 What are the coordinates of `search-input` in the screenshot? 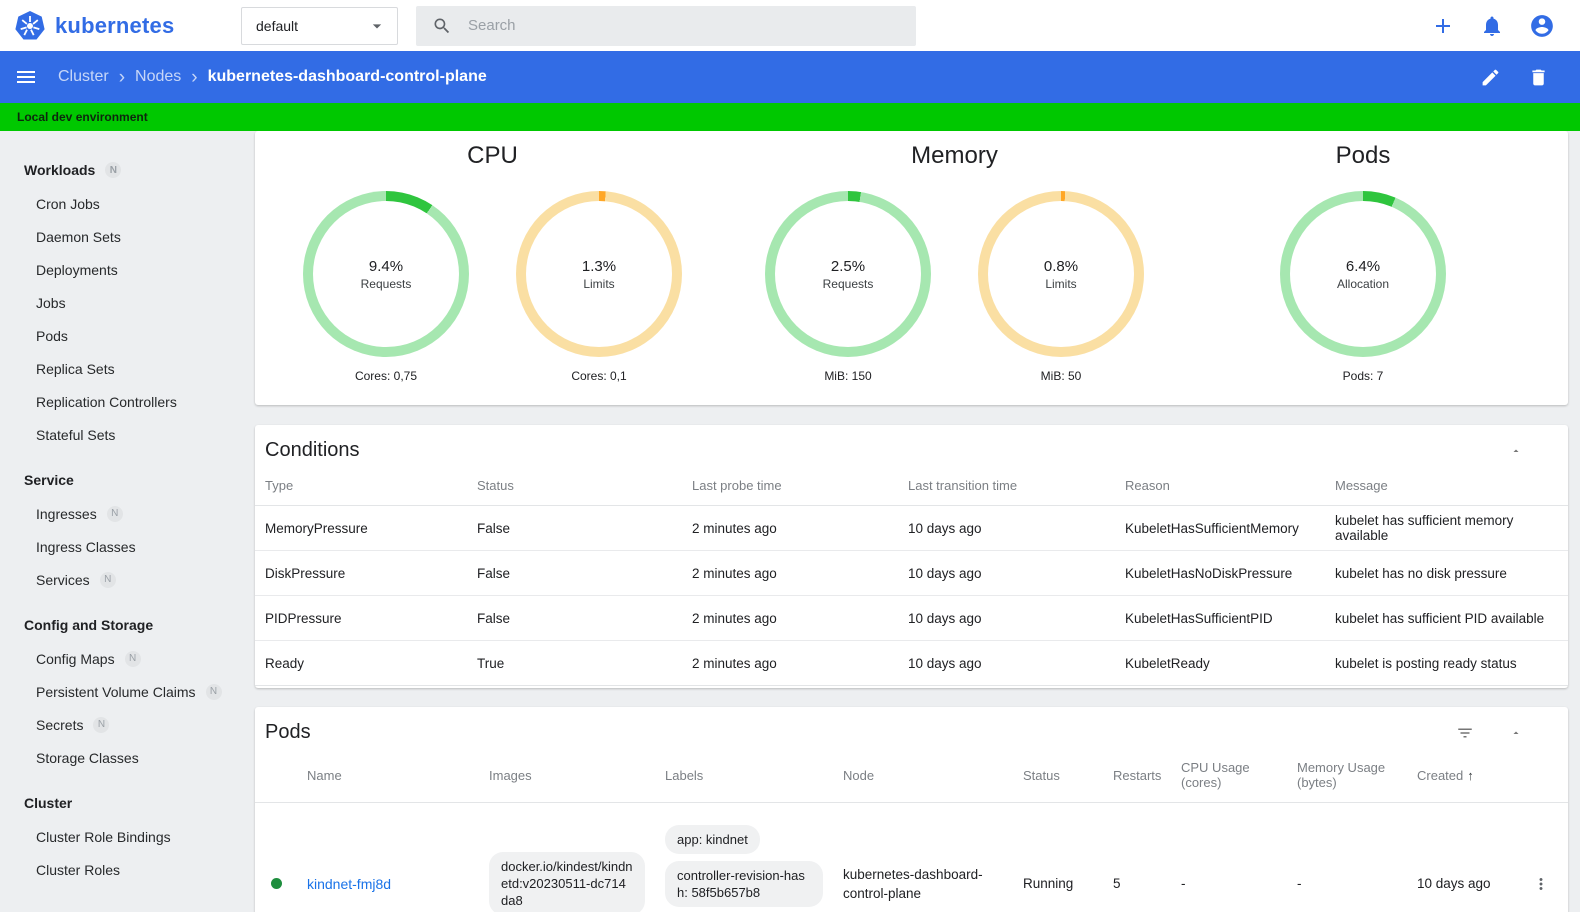 It's located at (684, 25).